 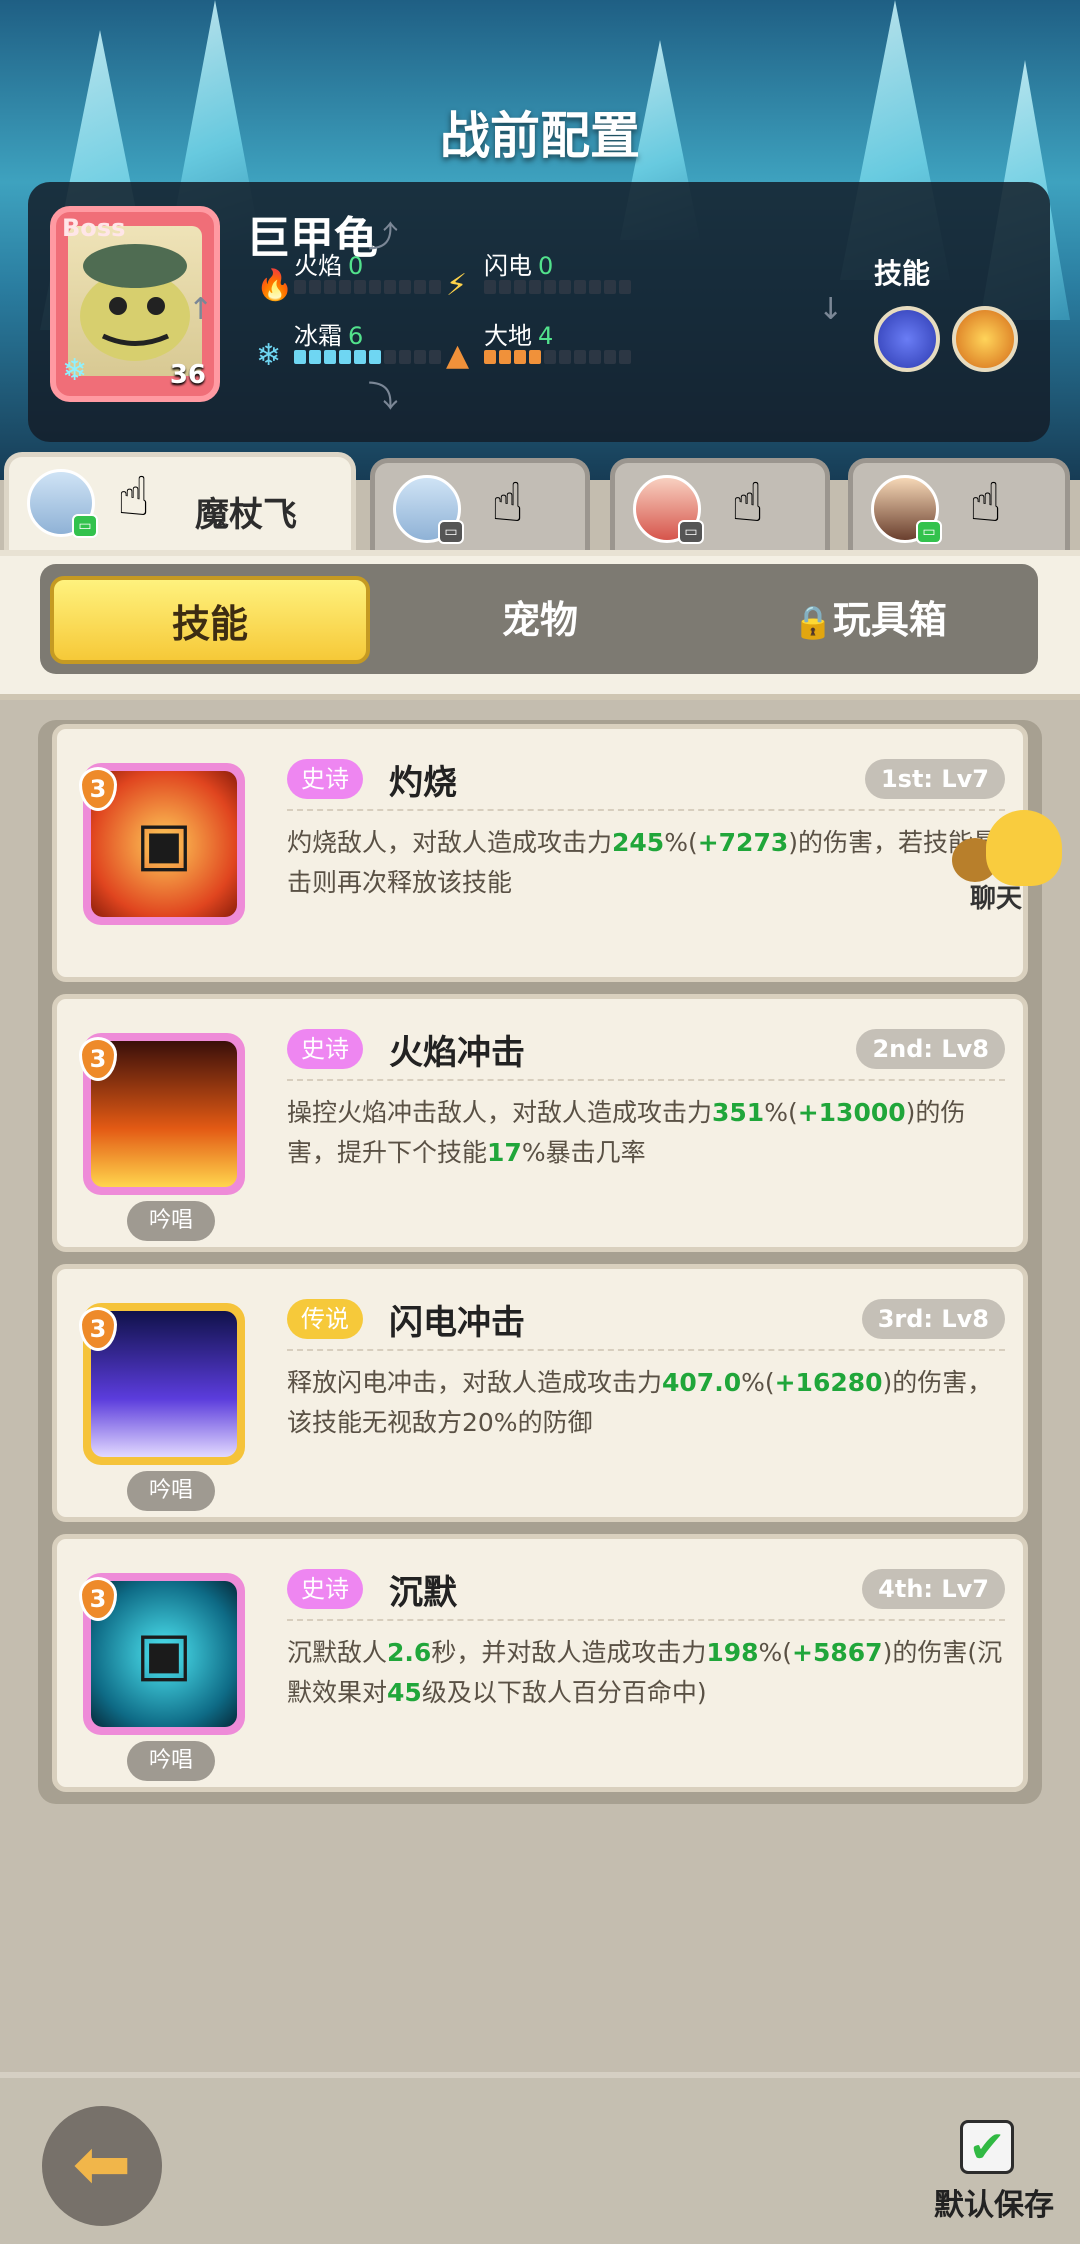 What do you see at coordinates (210, 620) in the screenshot?
I see `tab-skills: 技能` at bounding box center [210, 620].